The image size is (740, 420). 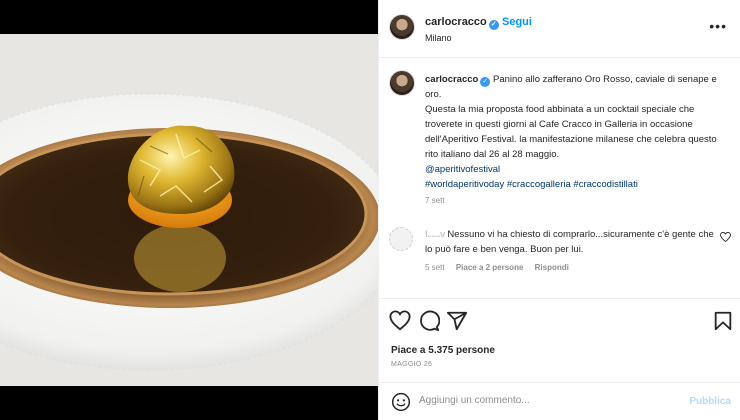 What do you see at coordinates (718, 26) in the screenshot?
I see `more-options-icon: •••` at bounding box center [718, 26].